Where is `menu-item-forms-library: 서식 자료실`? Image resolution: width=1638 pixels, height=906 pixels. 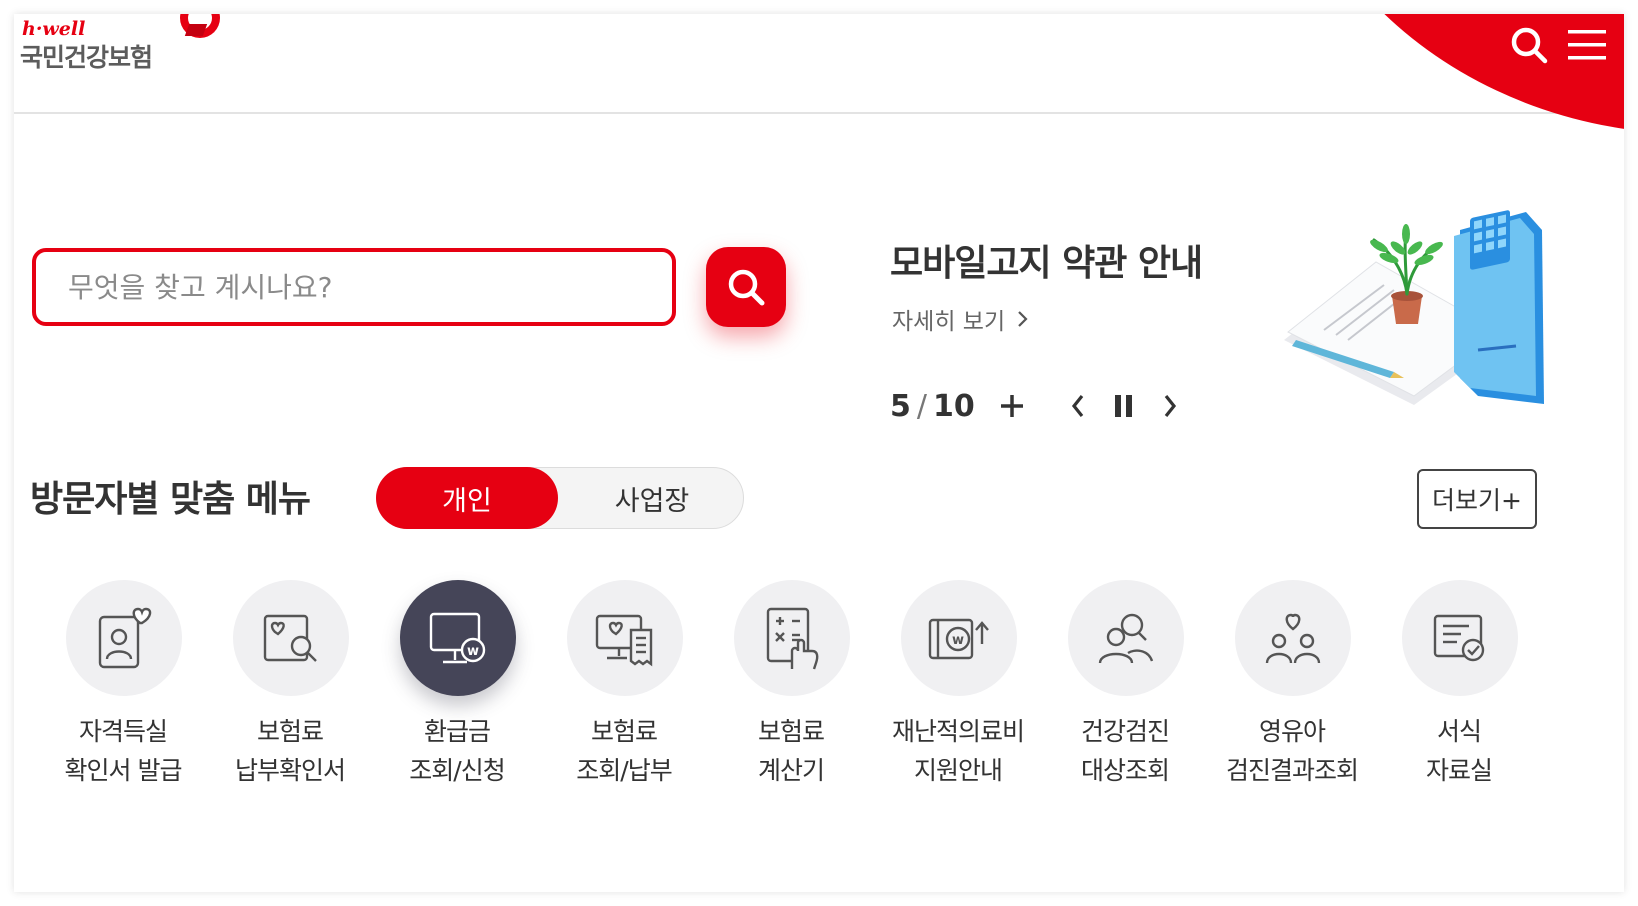
menu-item-forms-library: 서식 자료실 is located at coordinates (1459, 690).